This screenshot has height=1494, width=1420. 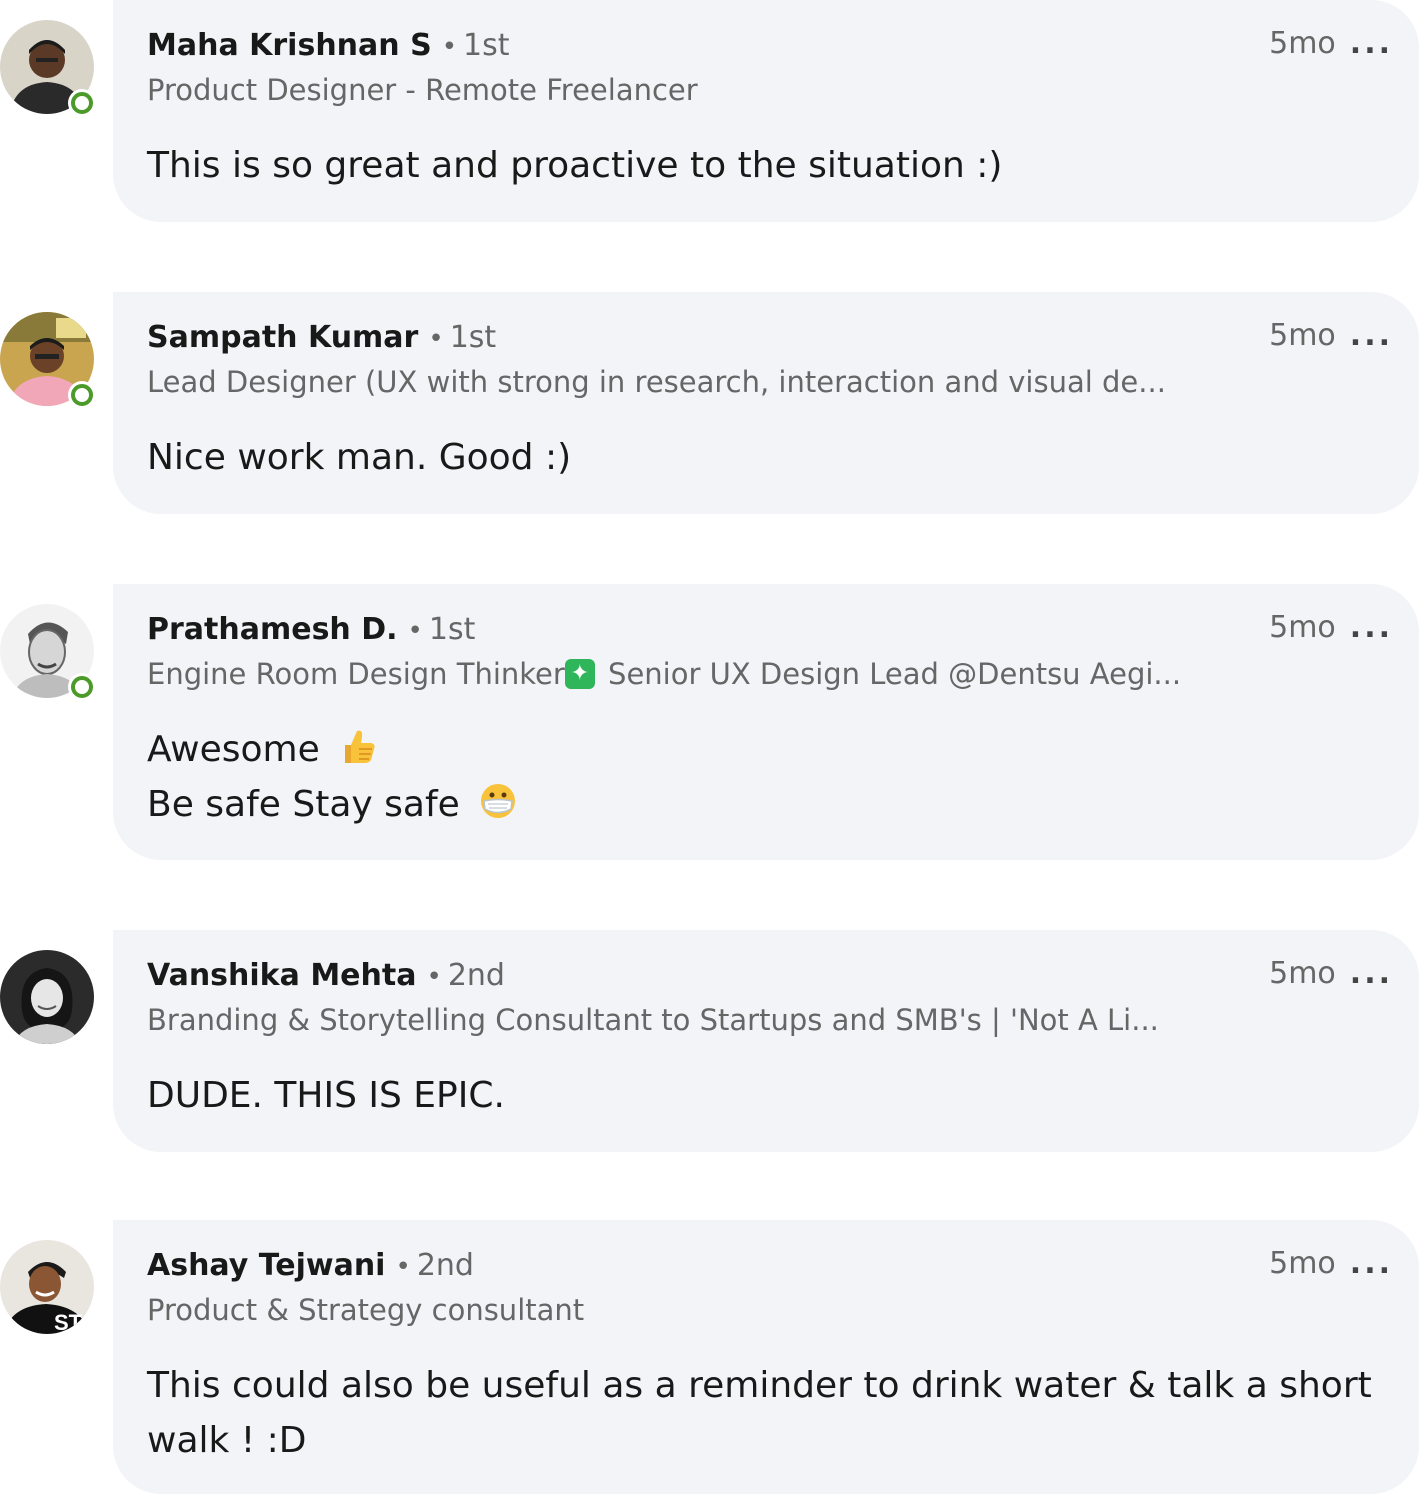 I want to click on avatar-photo: ST/, so click(x=47, y=1287).